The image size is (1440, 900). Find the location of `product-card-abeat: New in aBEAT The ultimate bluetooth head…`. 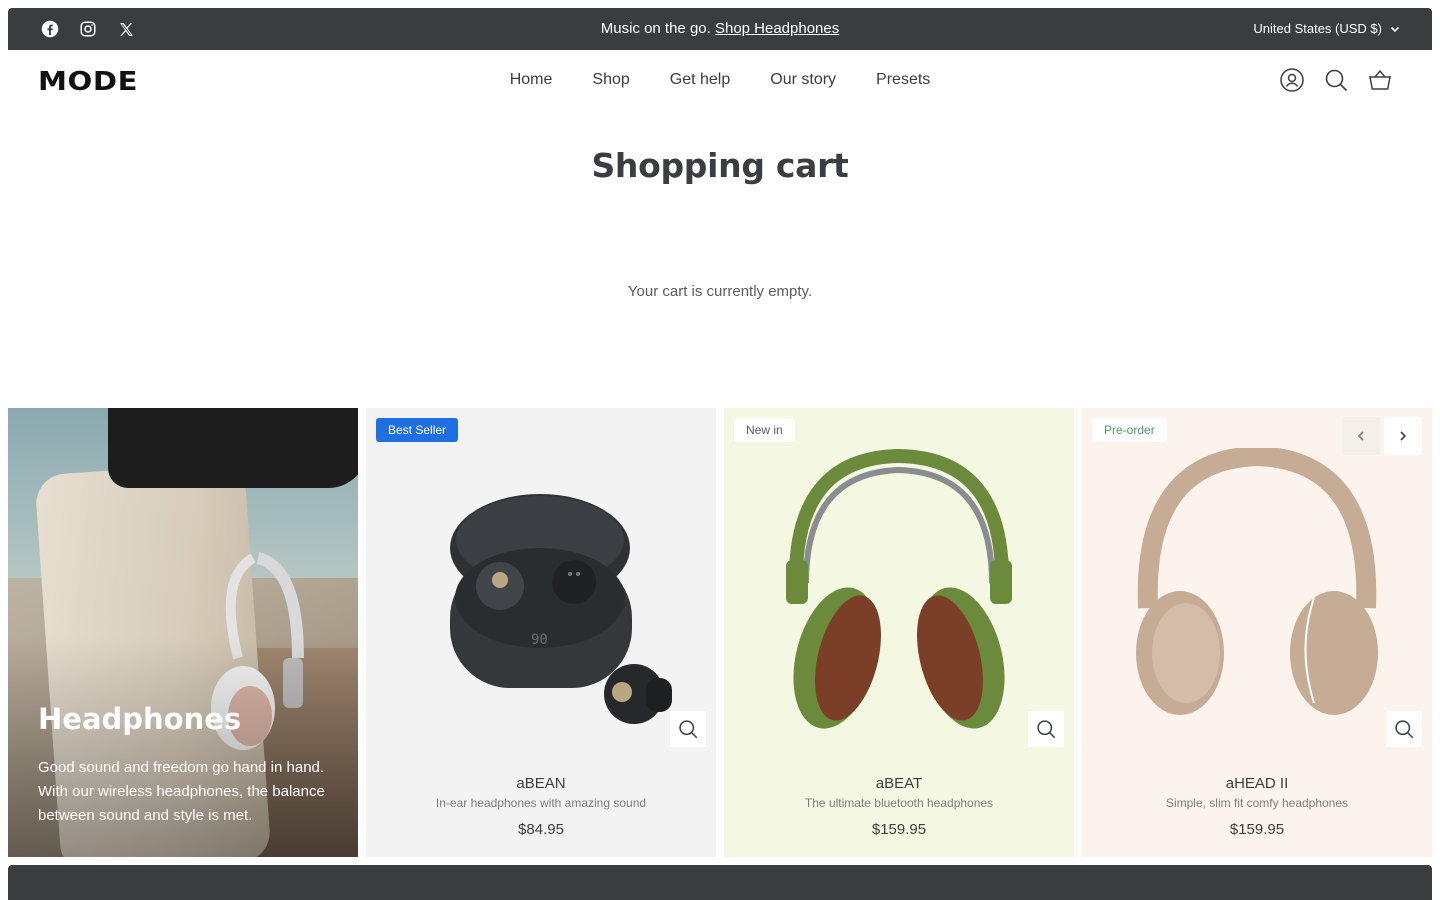

product-card-abeat: New in aBEAT The ultimate bluetooth head… is located at coordinates (899, 632).